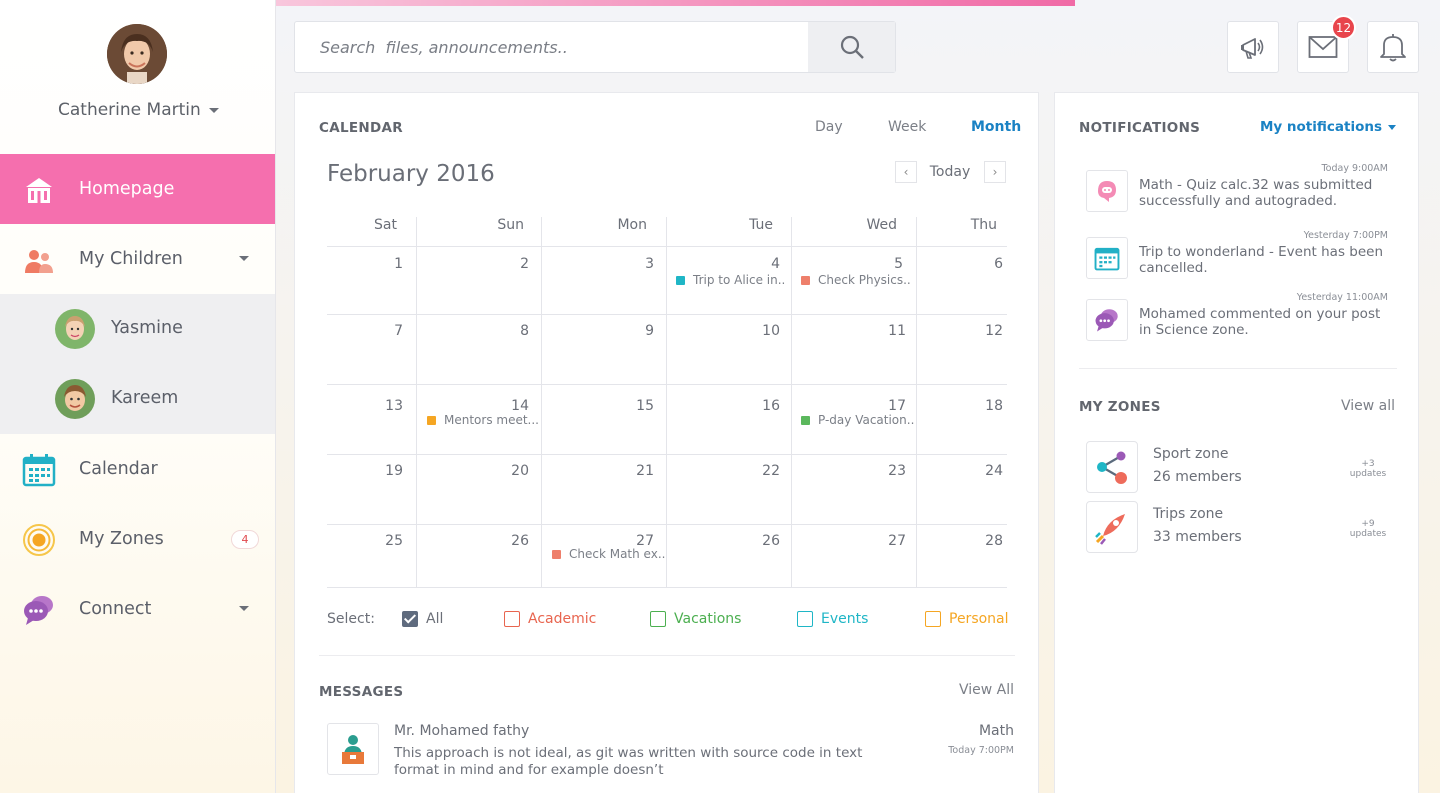 The width and height of the screenshot is (1440, 793). I want to click on sidebar-item-calendar: Calendar, so click(137, 469).